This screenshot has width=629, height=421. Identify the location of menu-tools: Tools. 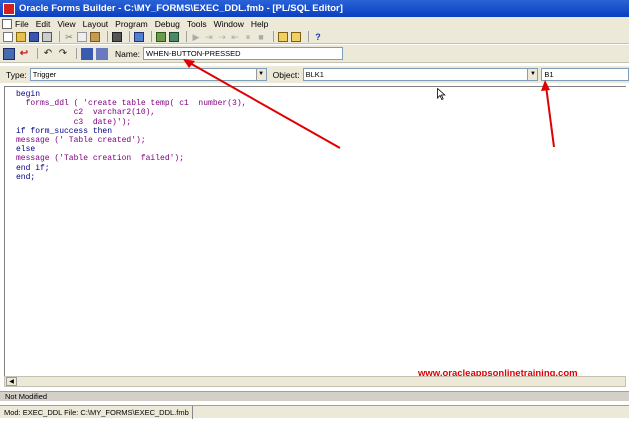
(197, 24).